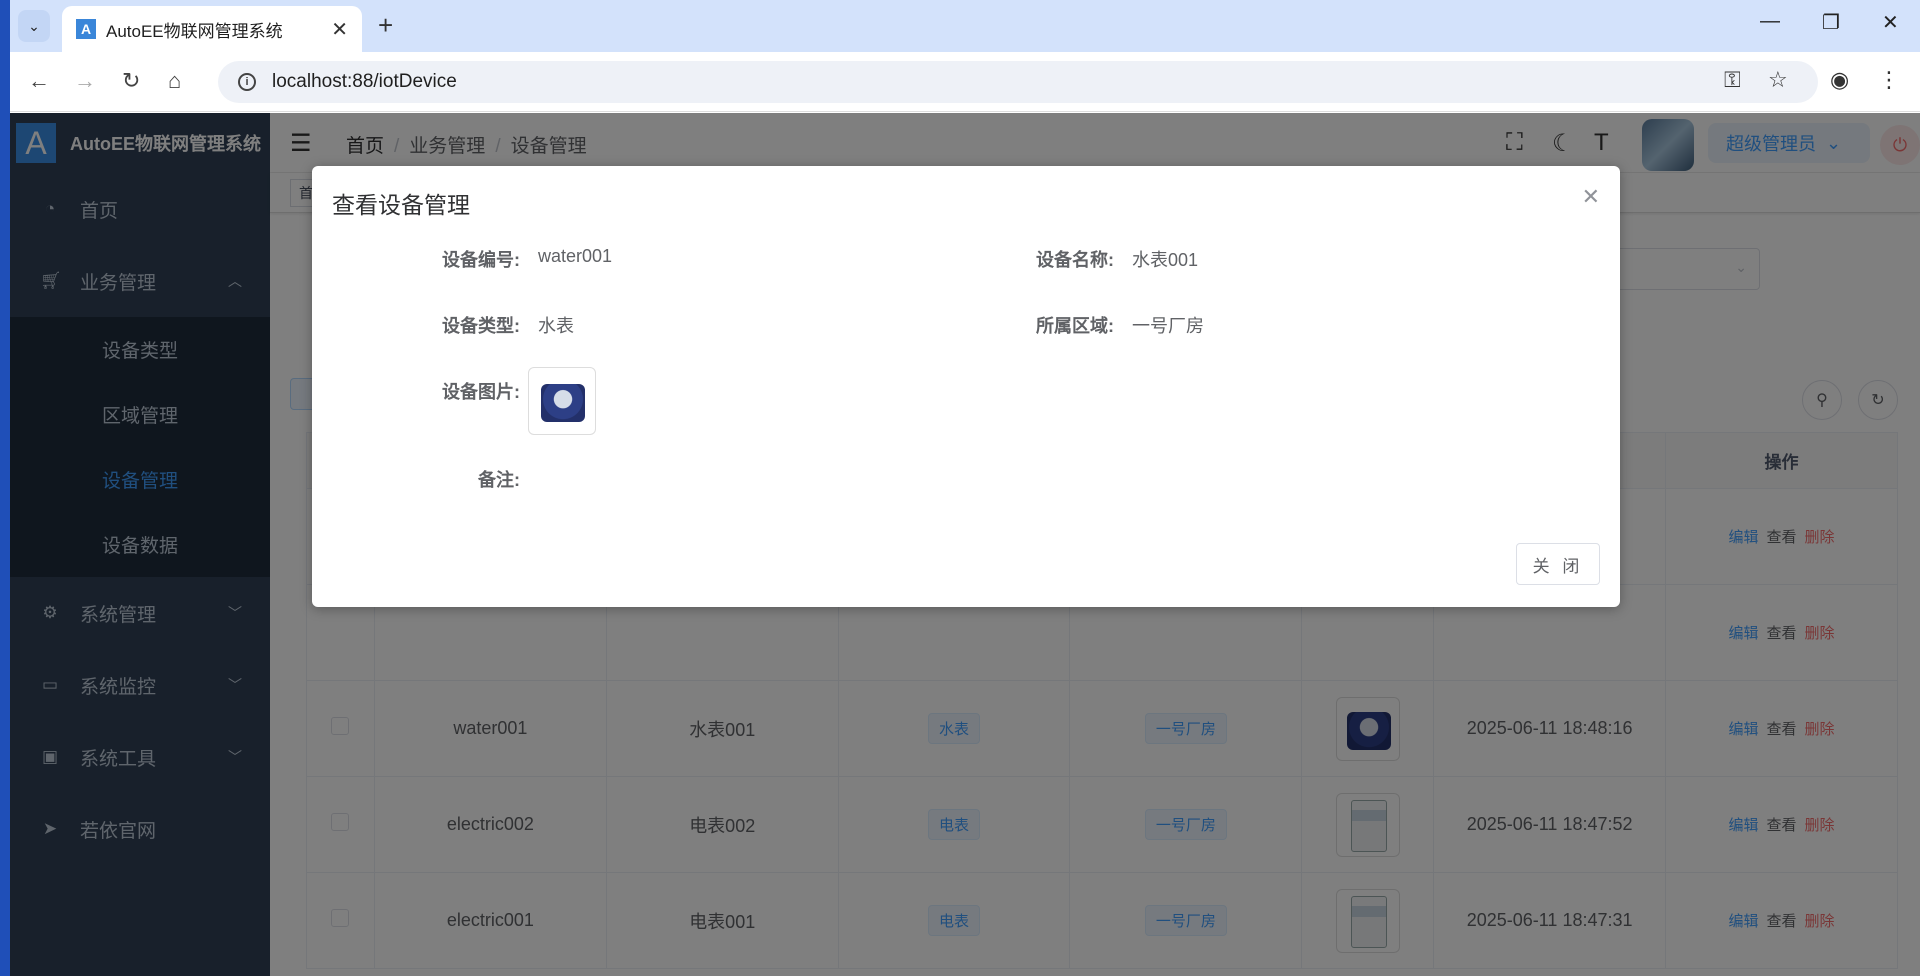 This screenshot has width=1920, height=976. Describe the element at coordinates (401, 205) in the screenshot. I see `dialog-title: 查看设备管理` at that location.